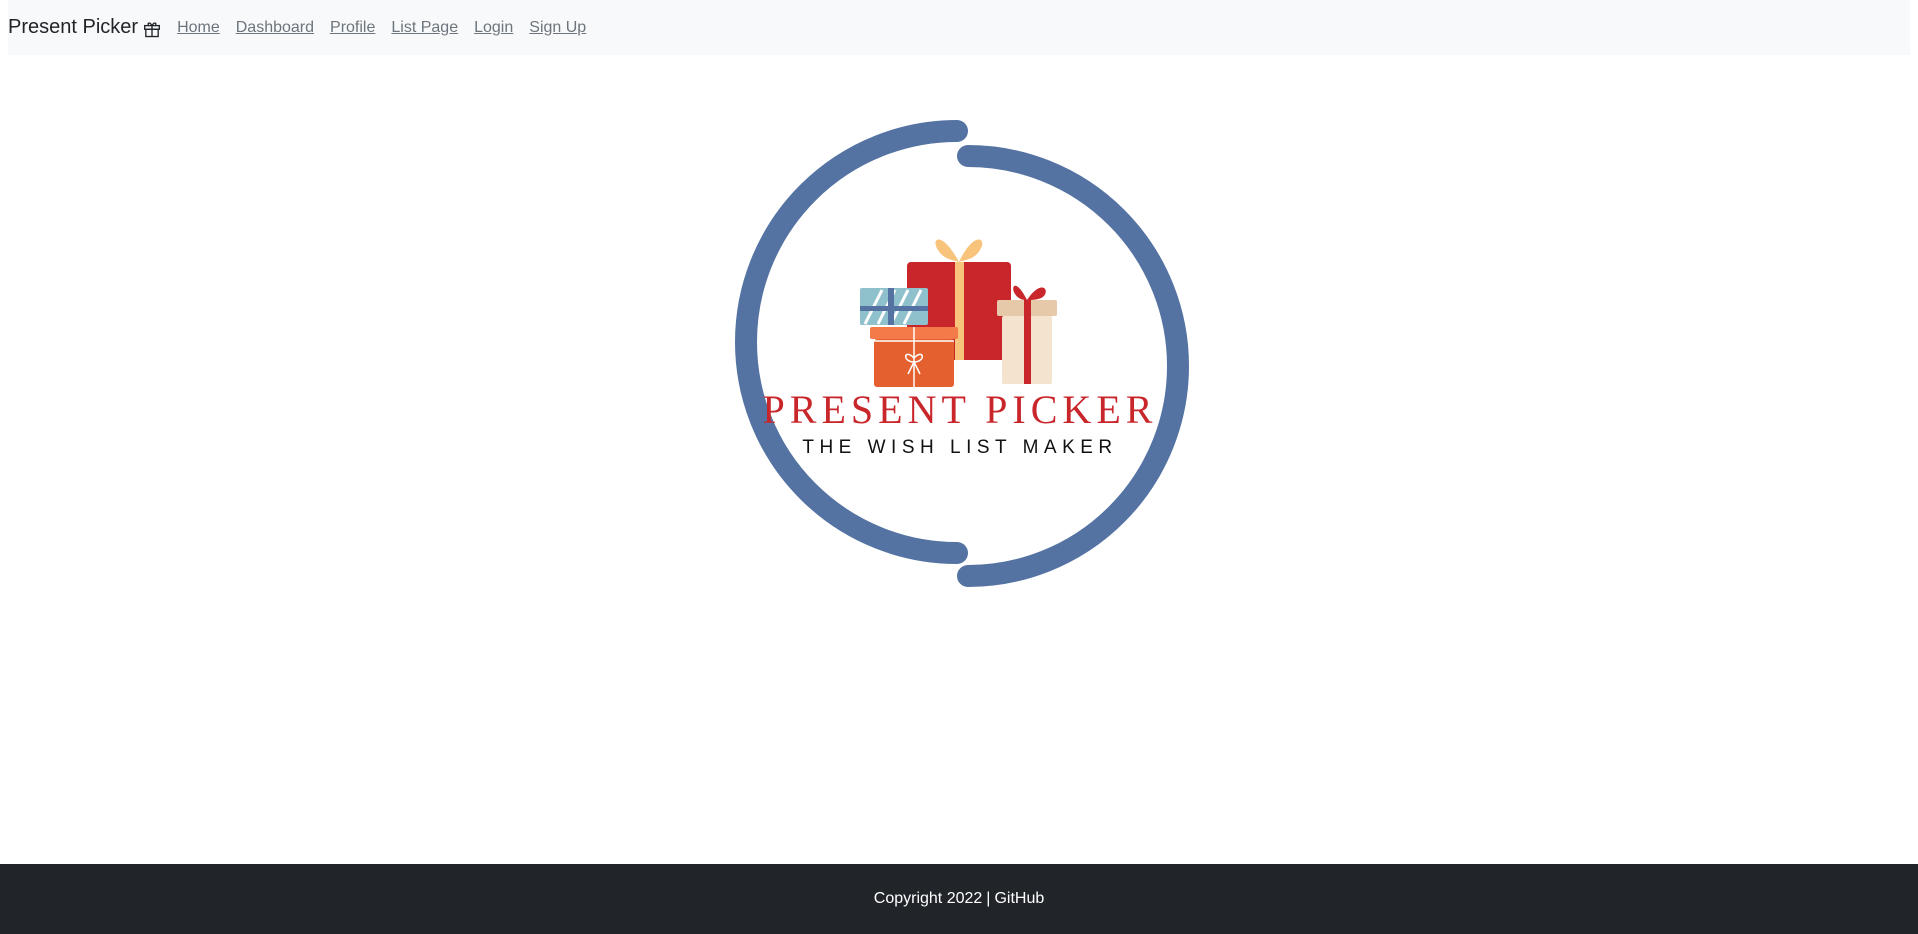  Describe the element at coordinates (1073, 366) in the screenshot. I see `logo-ring-right` at that location.